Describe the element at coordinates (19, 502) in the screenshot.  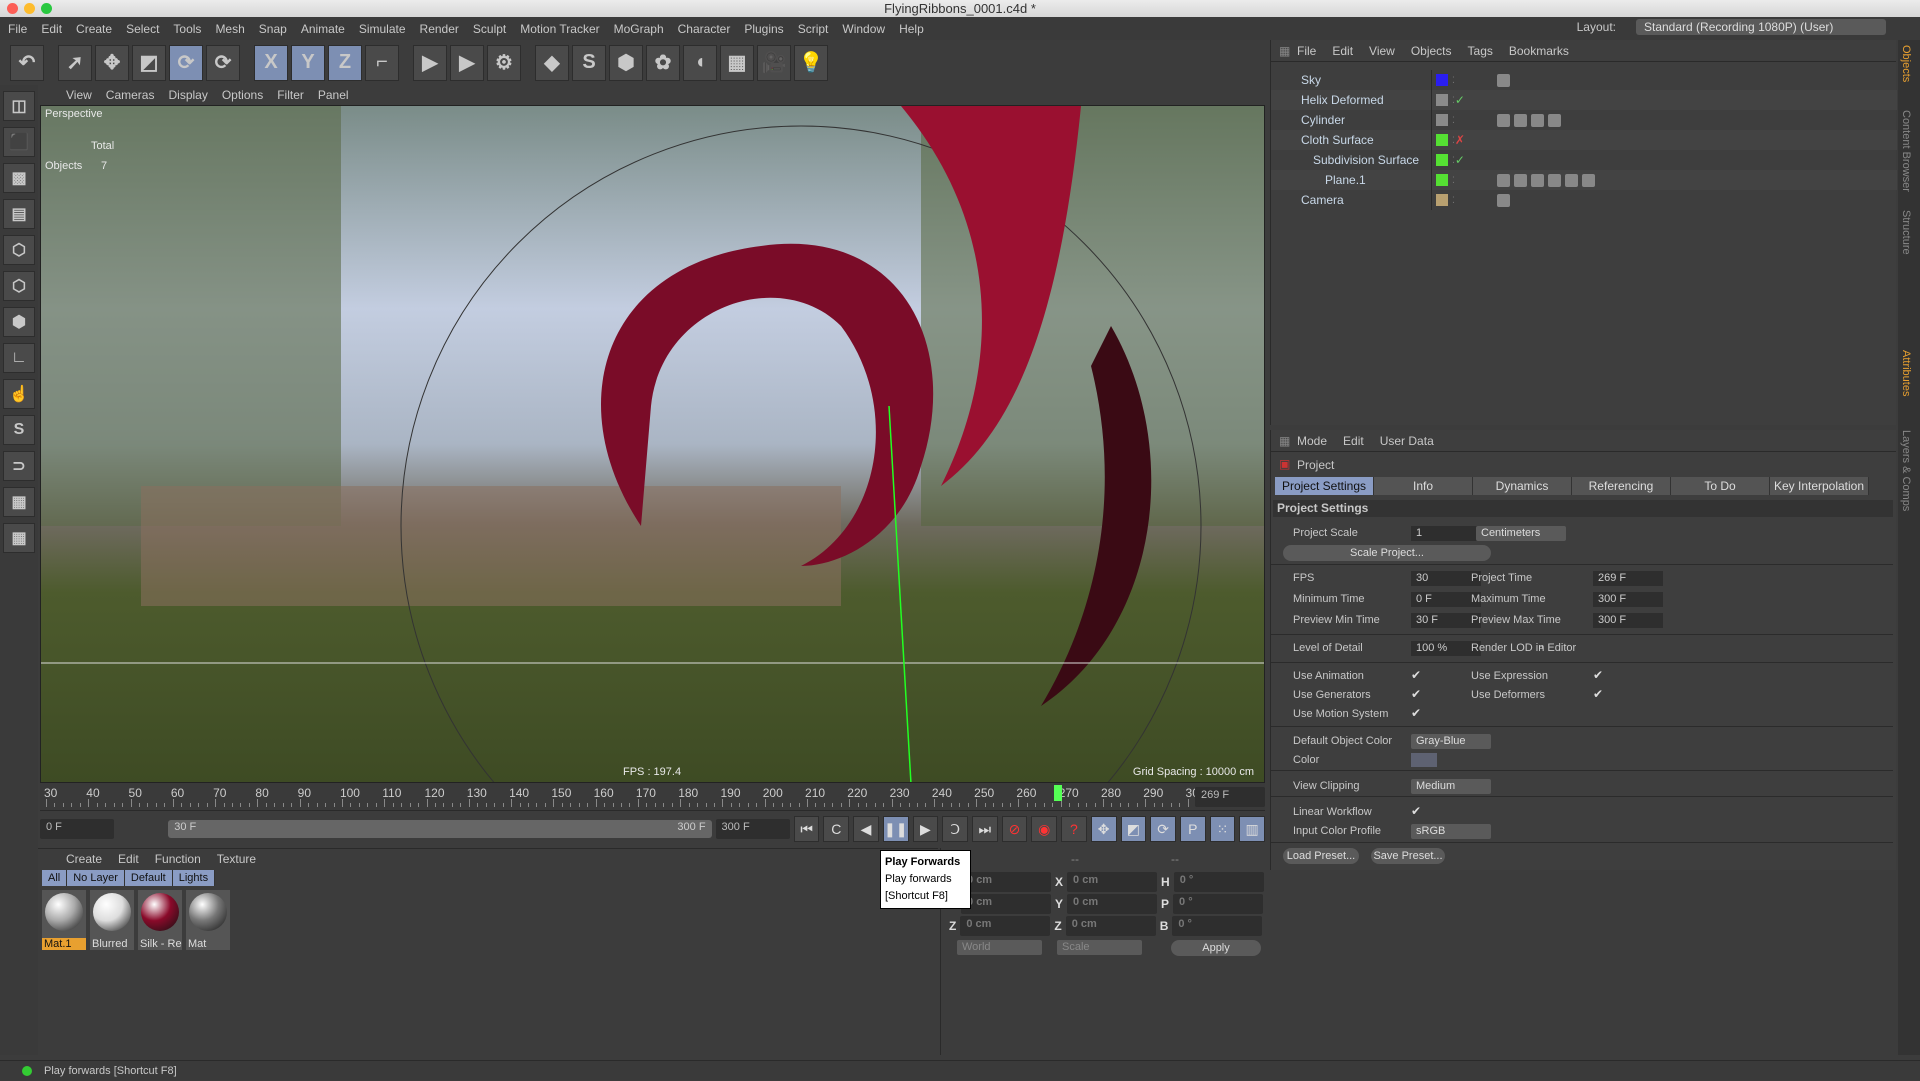
I see `lock-workplane-icon: ▦` at that location.